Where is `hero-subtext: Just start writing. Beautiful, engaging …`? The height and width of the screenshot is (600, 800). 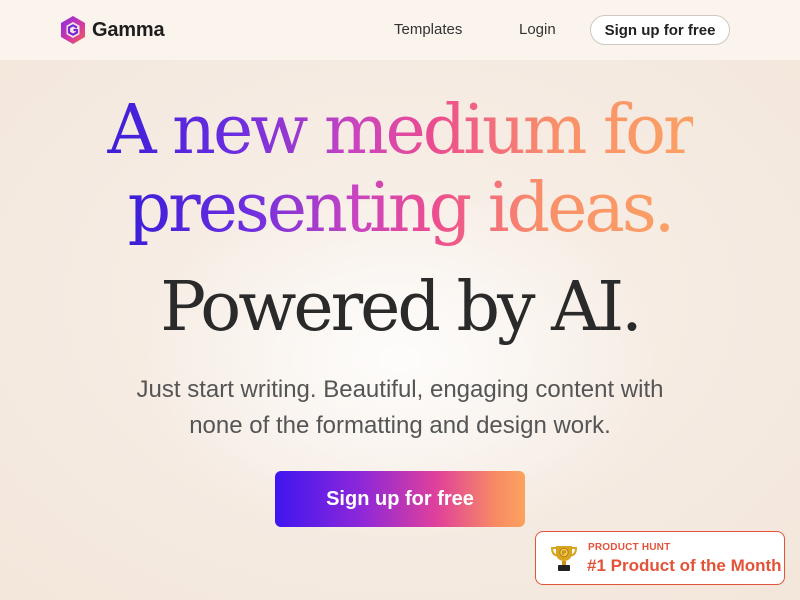
hero-subtext: Just start writing. Beautiful, engaging … is located at coordinates (400, 408).